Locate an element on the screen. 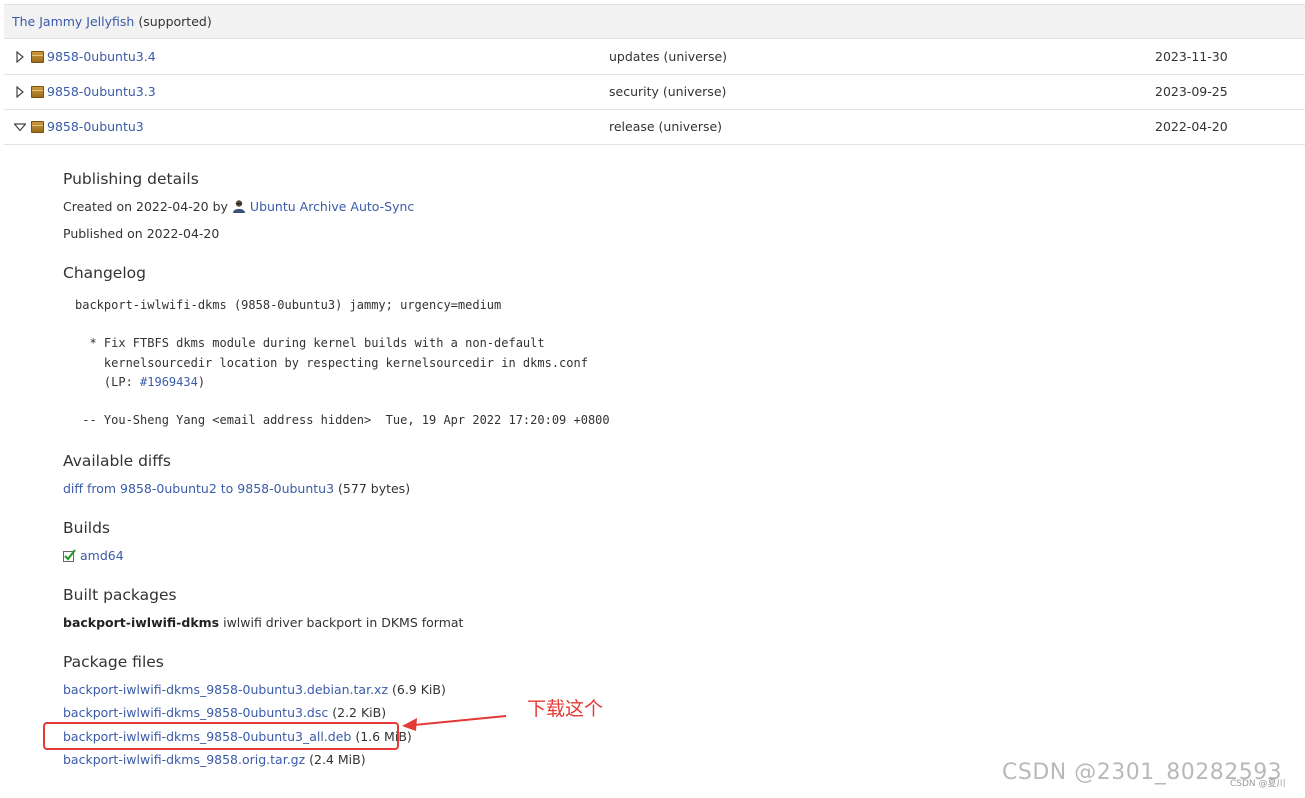 This screenshot has height=798, width=1305. publication-pocket: release (universe) is located at coordinates (666, 126).